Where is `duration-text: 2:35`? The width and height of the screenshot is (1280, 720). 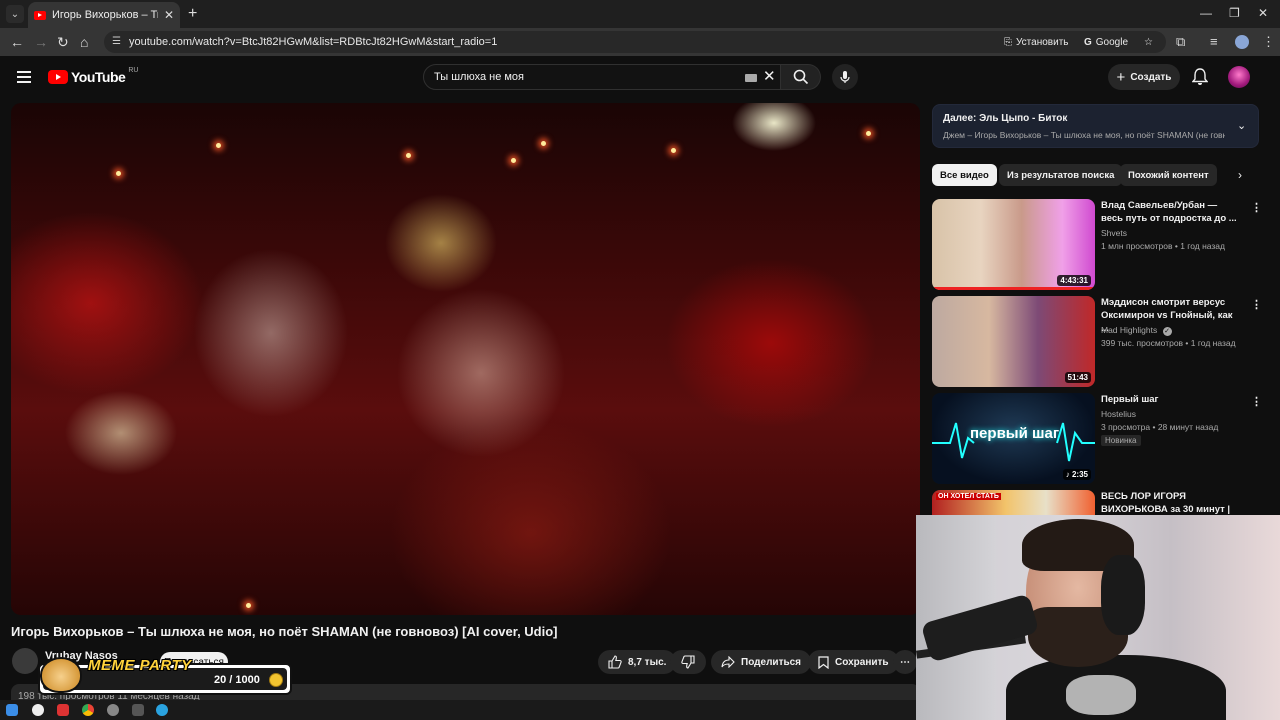
duration-text: 2:35 is located at coordinates (1079, 474).